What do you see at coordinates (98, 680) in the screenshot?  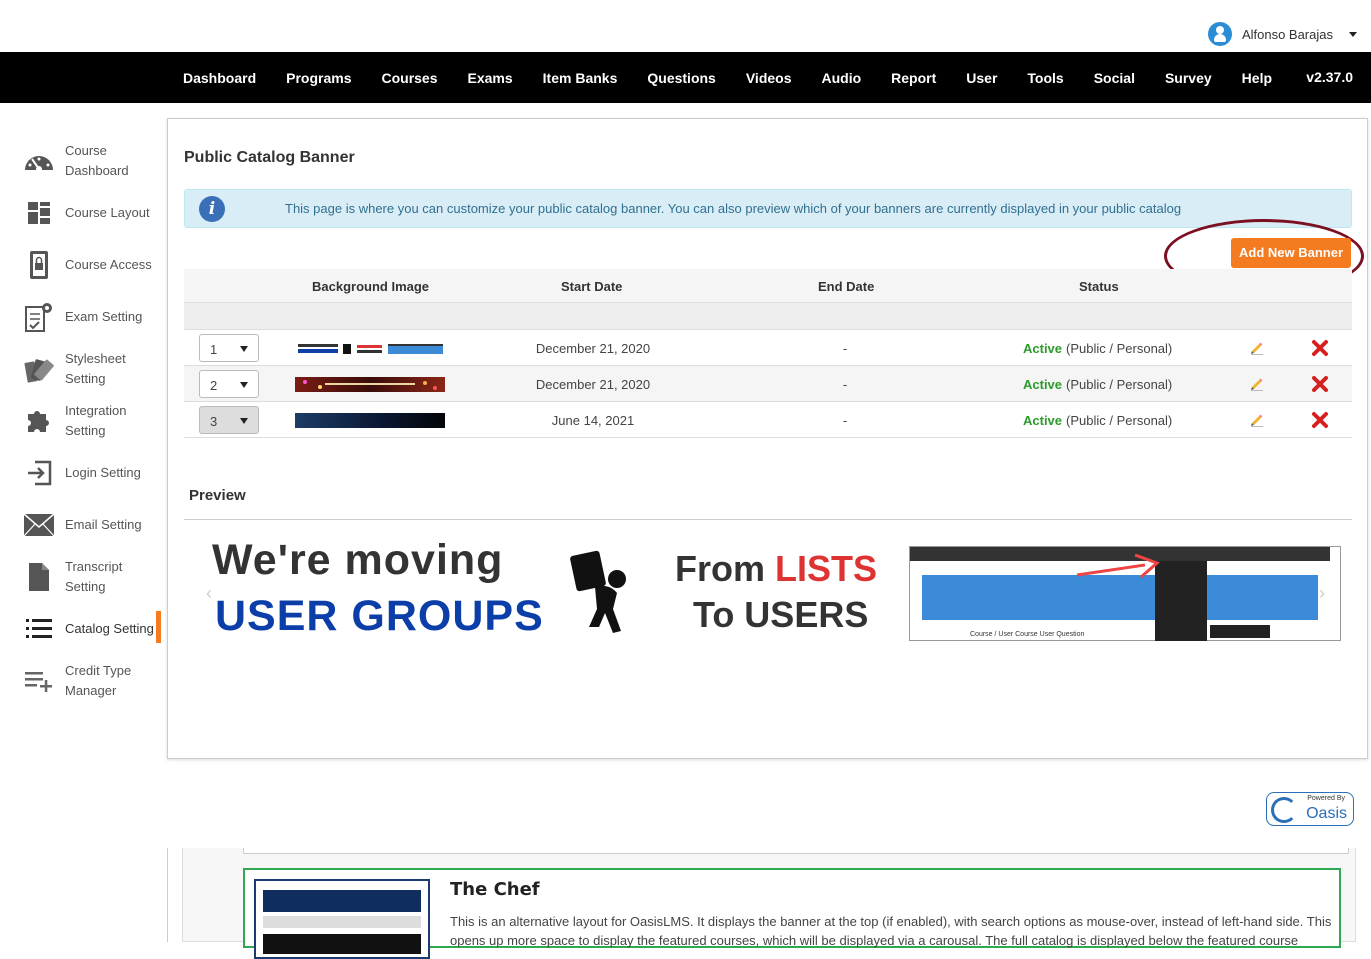 I see `sidebar-item-label: Credit Type Manager` at bounding box center [98, 680].